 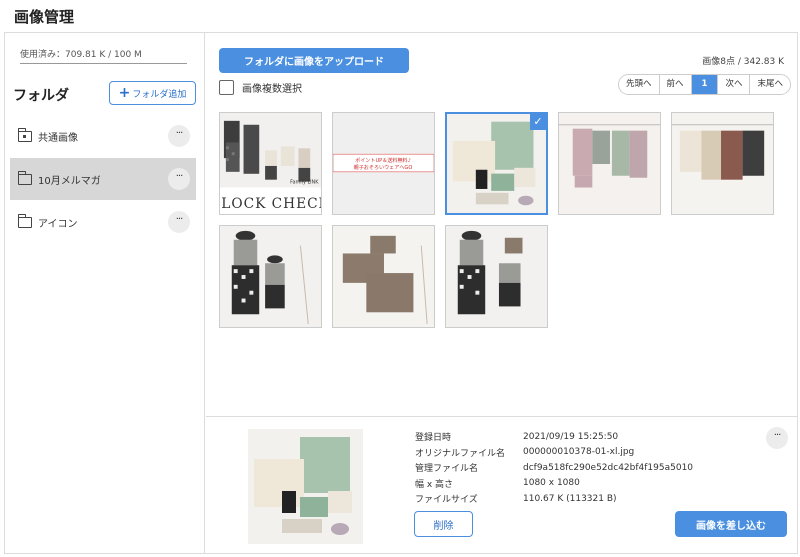 I want to click on thumb-knit-set: ✓, so click(x=496, y=163).